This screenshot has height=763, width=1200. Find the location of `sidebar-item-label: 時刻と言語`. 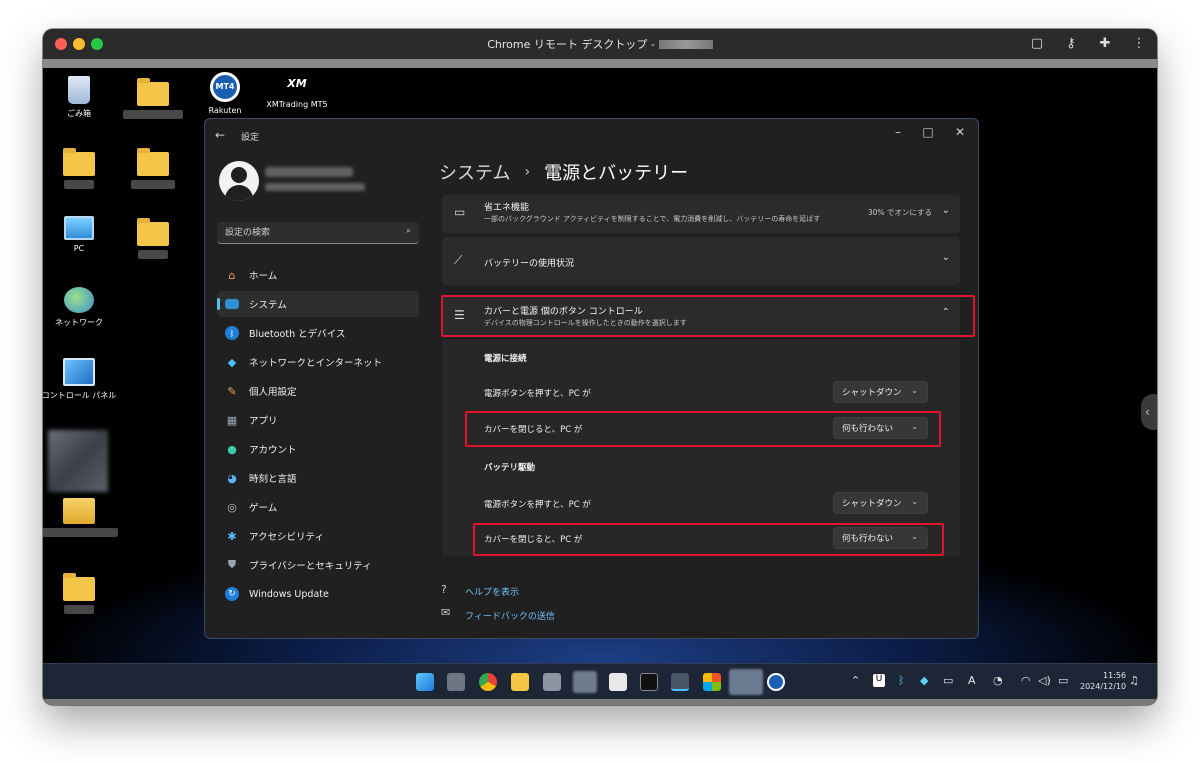

sidebar-item-label: 時刻と言語 is located at coordinates (273, 479).